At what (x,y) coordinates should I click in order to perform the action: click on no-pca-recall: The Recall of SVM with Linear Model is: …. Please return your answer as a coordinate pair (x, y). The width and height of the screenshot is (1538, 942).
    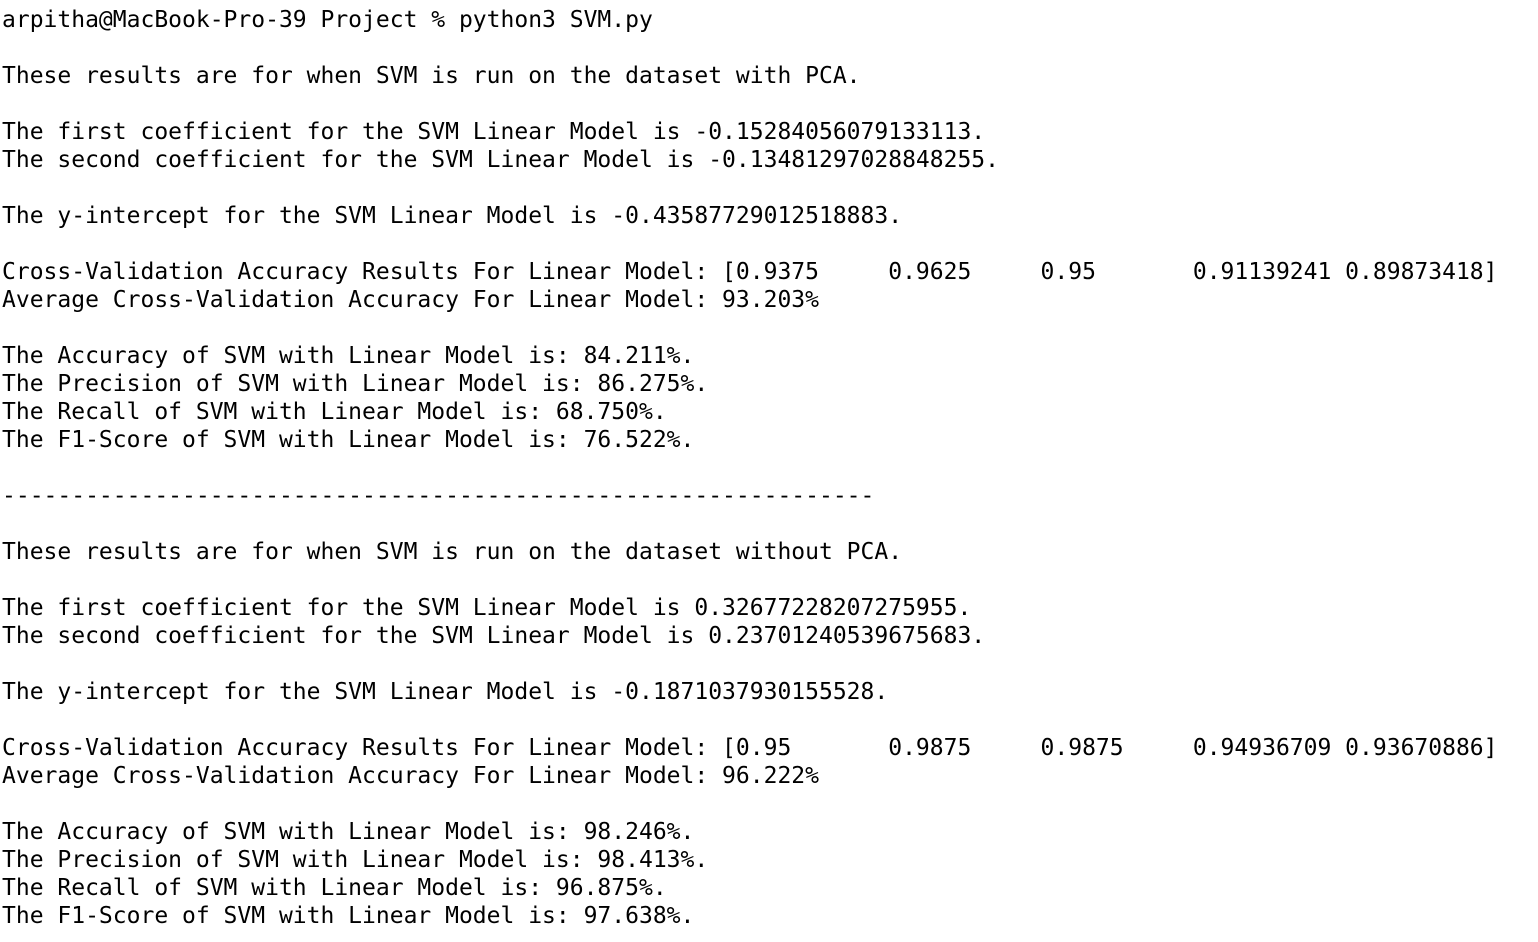
    Looking at the image, I should click on (334, 888).